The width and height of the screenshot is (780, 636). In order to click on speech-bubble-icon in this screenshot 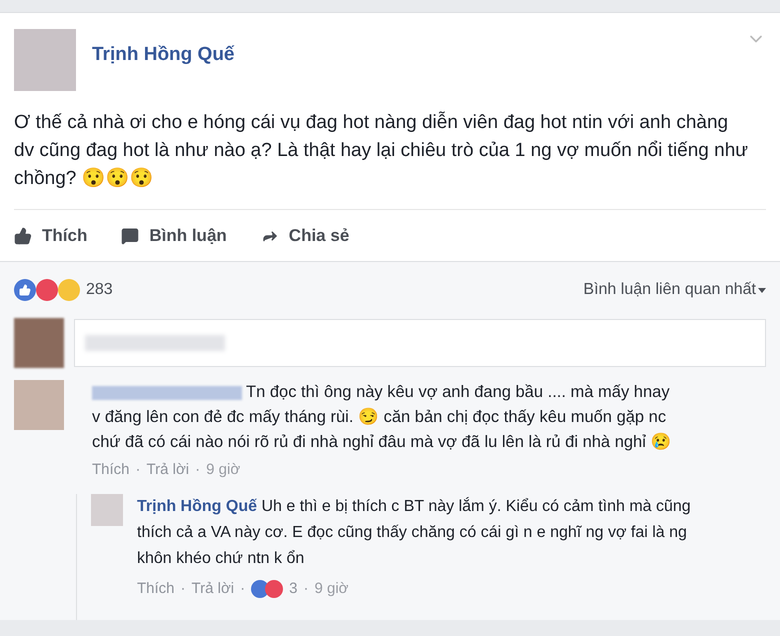, I will do `click(130, 235)`.